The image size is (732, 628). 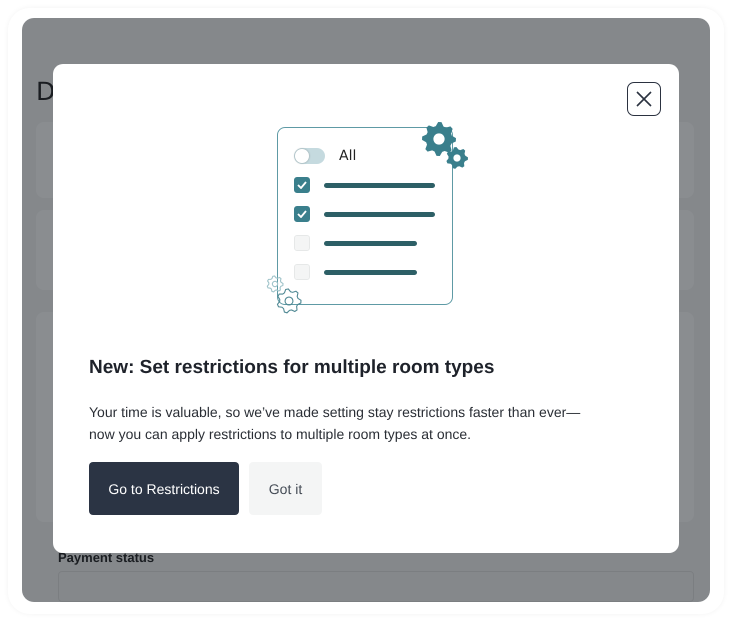 What do you see at coordinates (285, 488) in the screenshot?
I see `dismiss-button: Got it` at bounding box center [285, 488].